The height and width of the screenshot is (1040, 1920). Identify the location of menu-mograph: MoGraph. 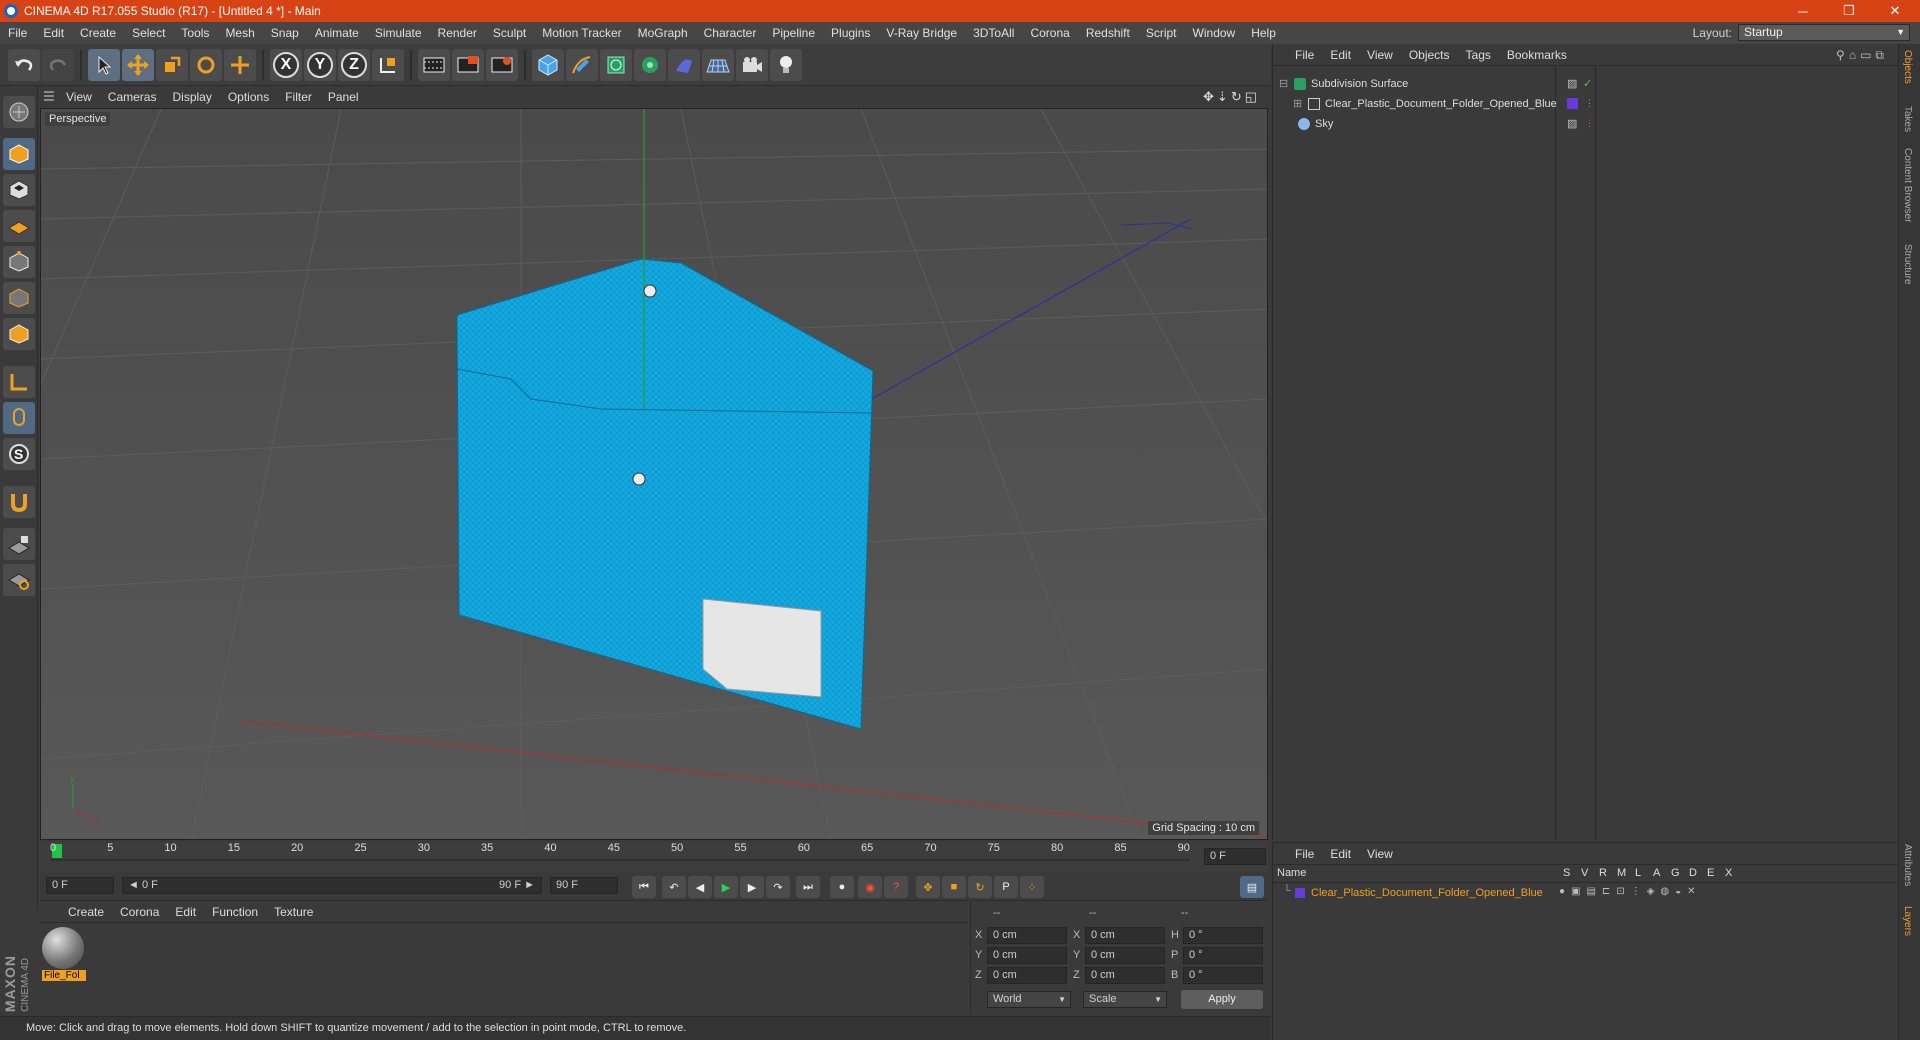
(663, 33).